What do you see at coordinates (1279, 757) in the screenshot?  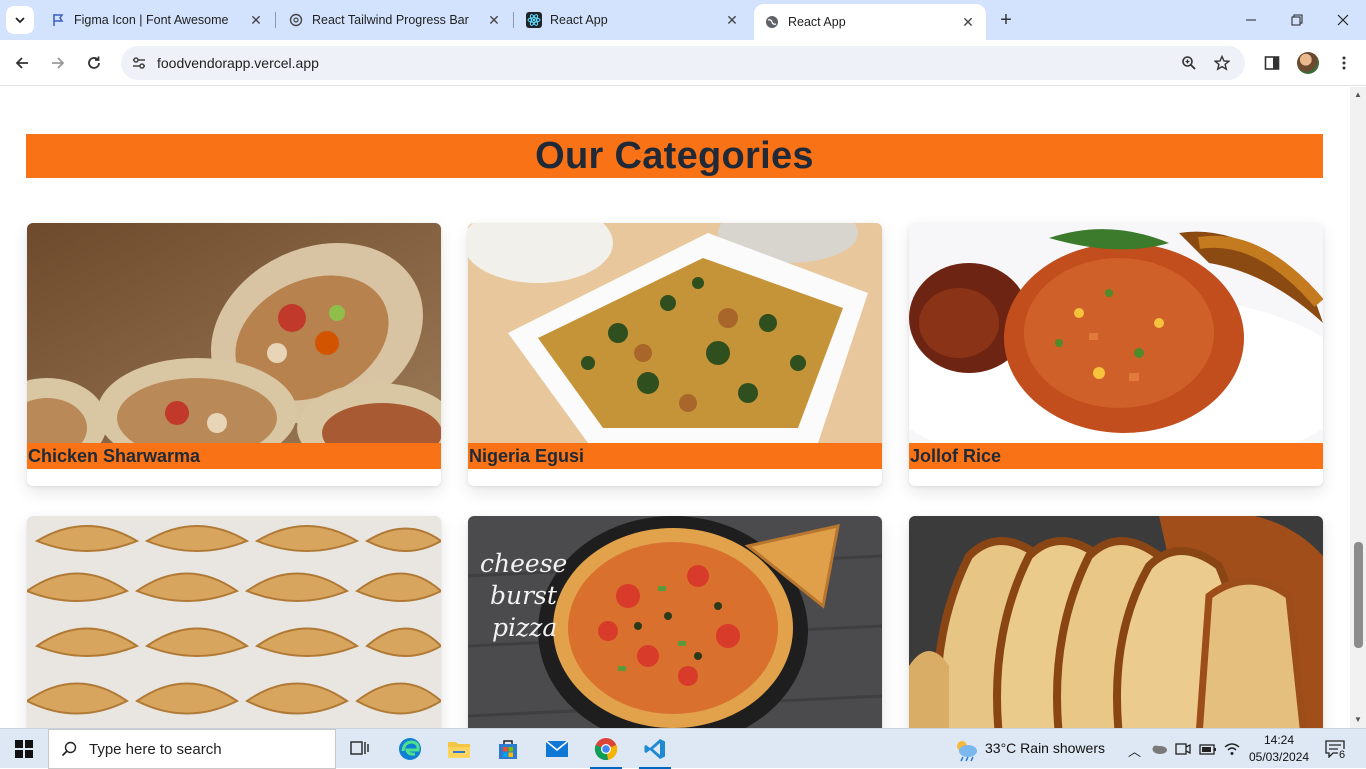 I see `clock-date: 05/03/2024` at bounding box center [1279, 757].